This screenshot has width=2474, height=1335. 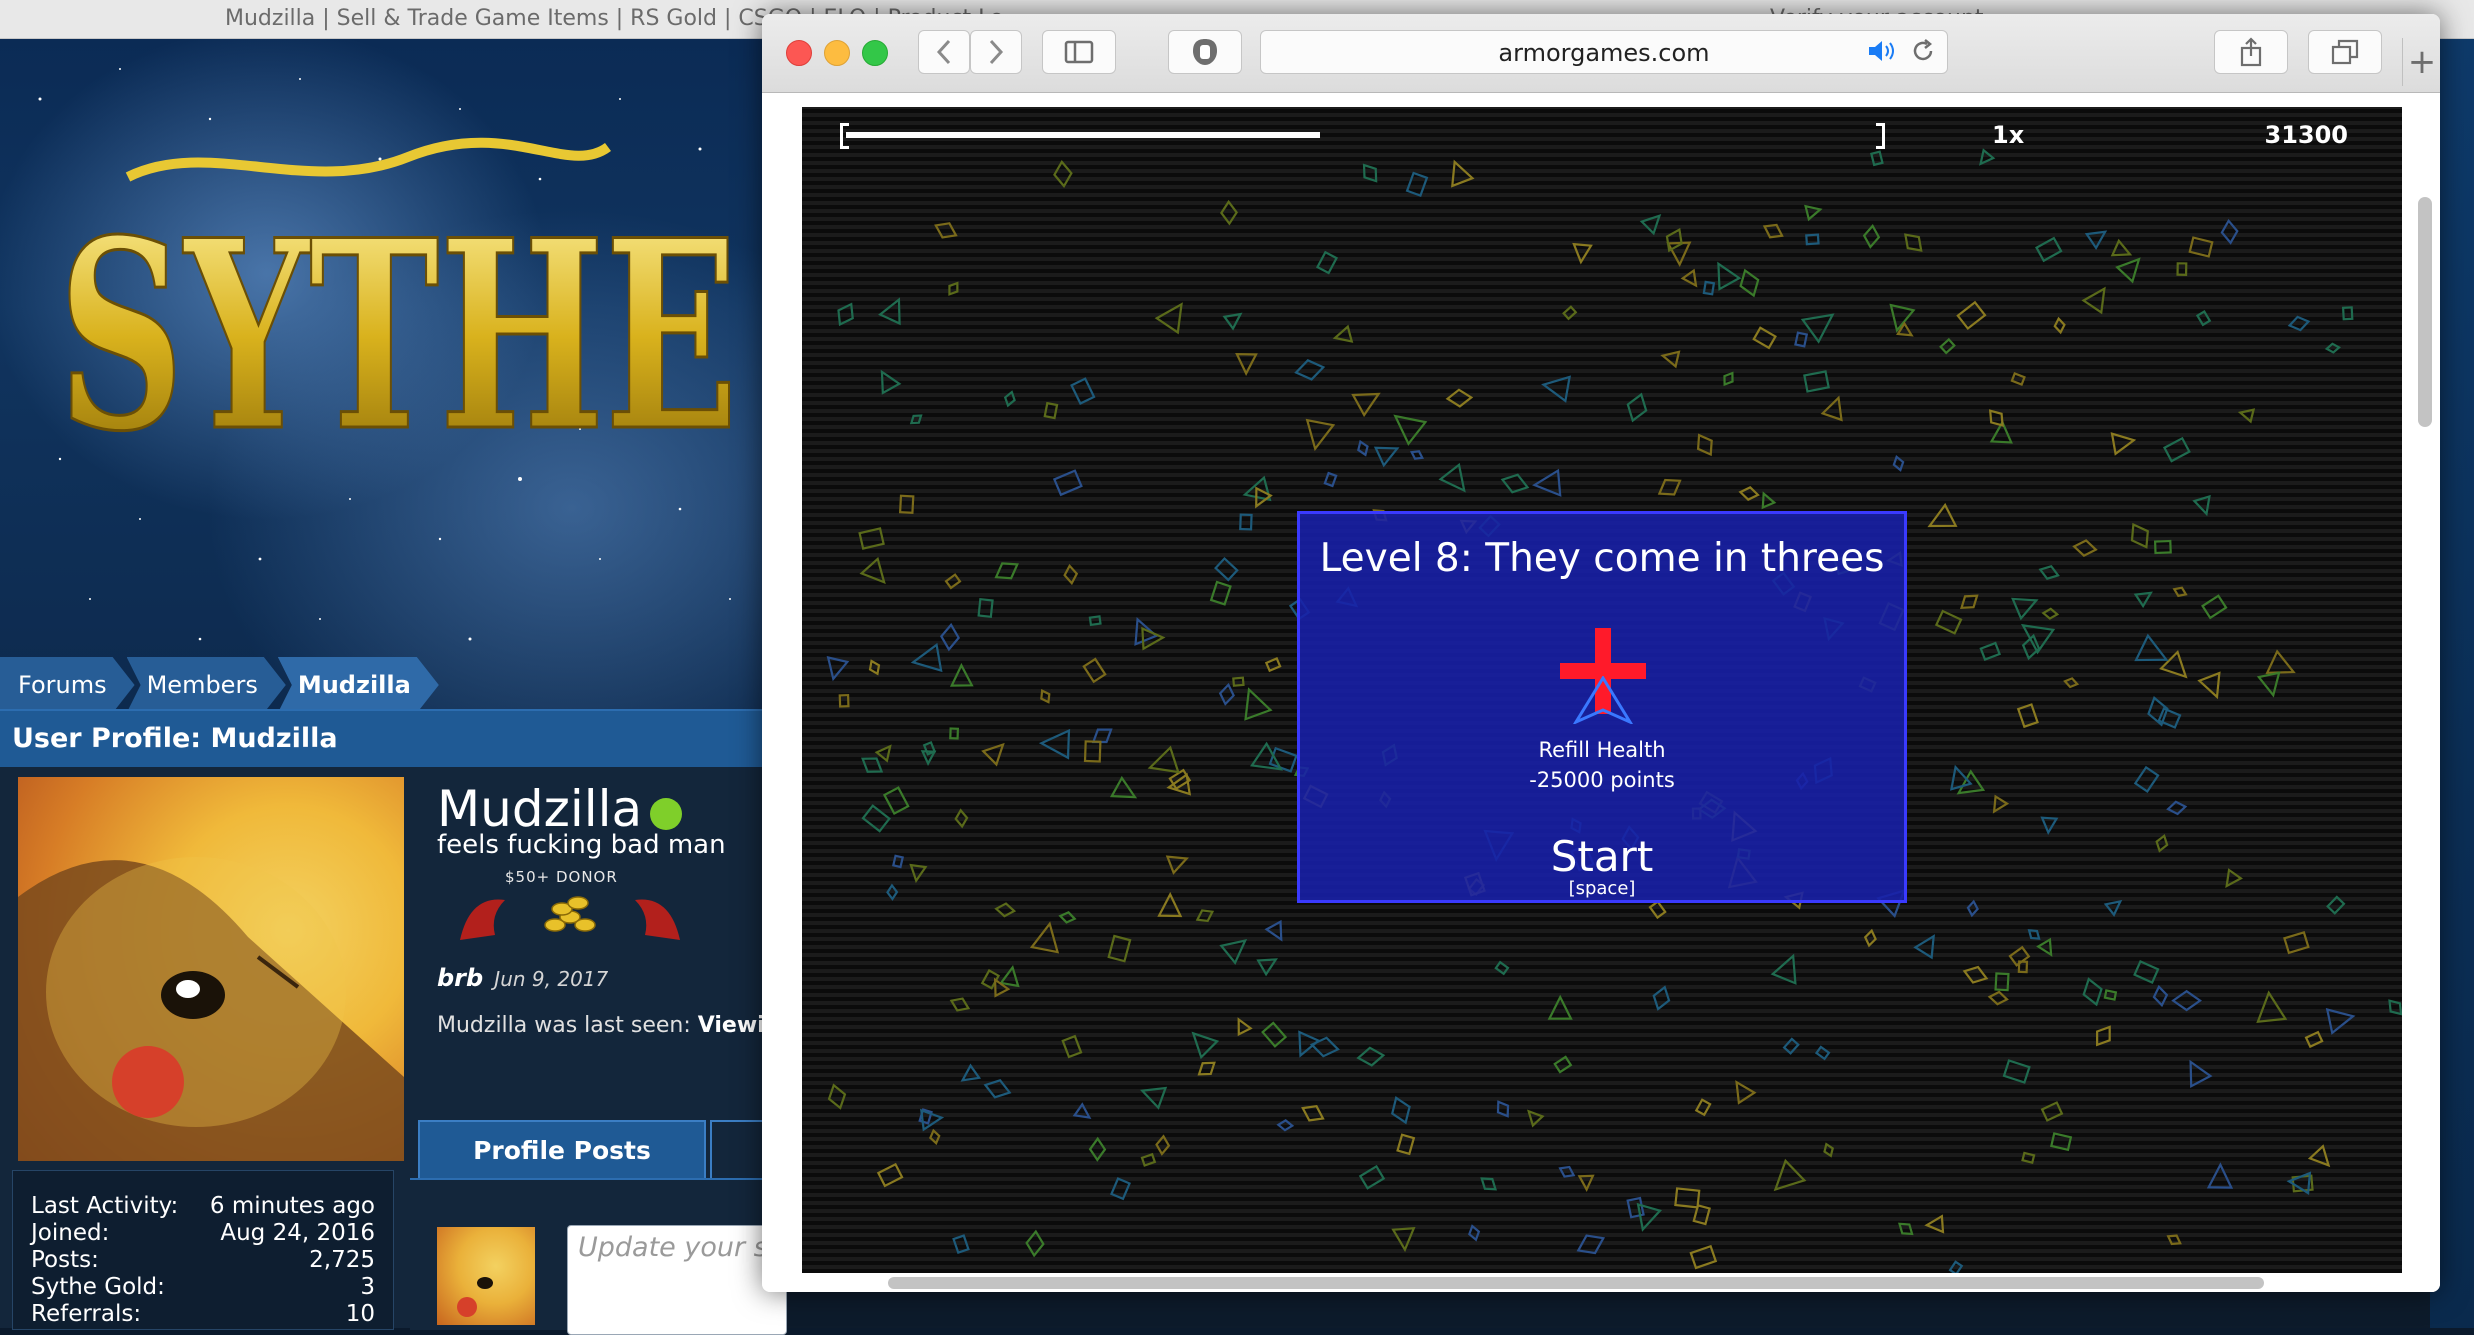 I want to click on poster-avatar, so click(x=486, y=1276).